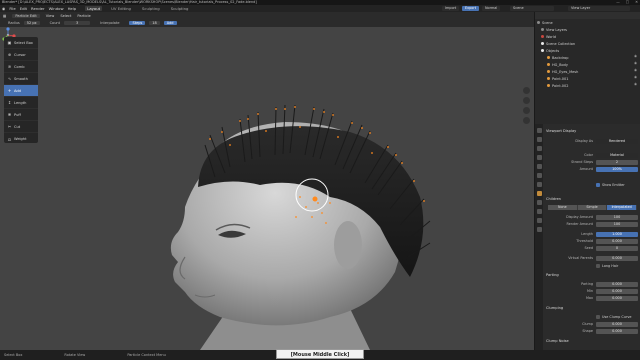 This screenshot has height=360, width=640. I want to click on particle-props-icon, so click(539, 193).